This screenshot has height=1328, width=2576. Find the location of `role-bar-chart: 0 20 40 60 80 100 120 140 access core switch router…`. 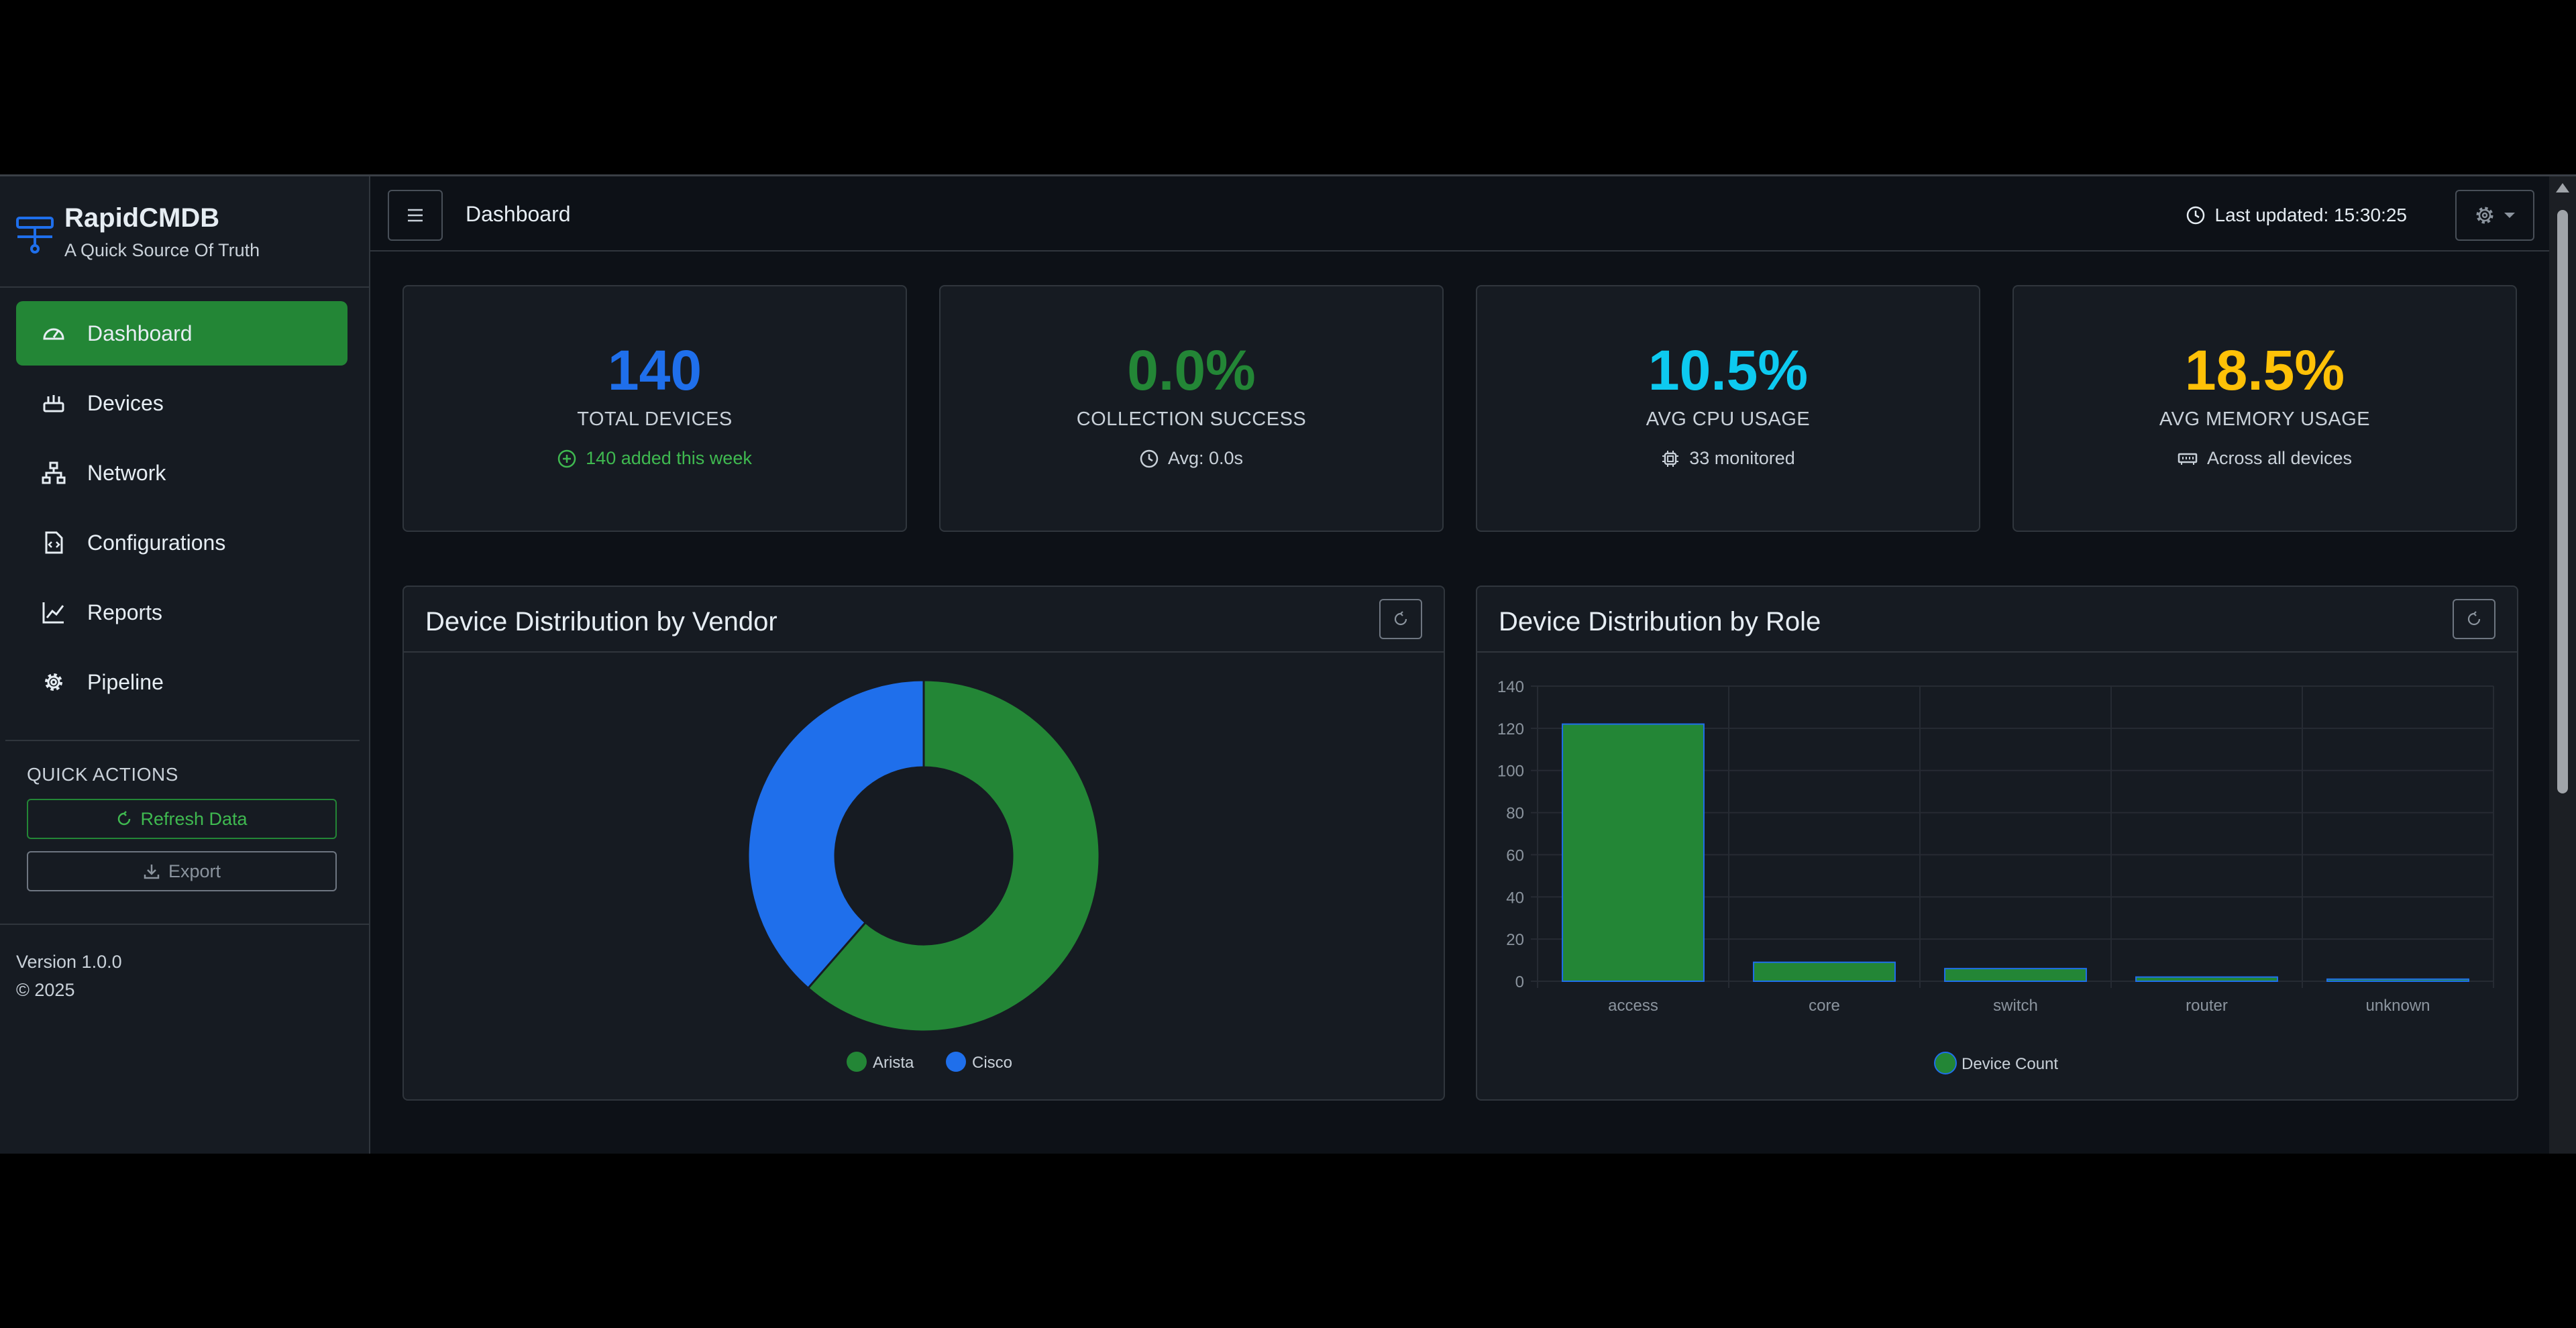

role-bar-chart: 0 20 40 60 80 100 120 140 access core switch router… is located at coordinates (1995, 876).